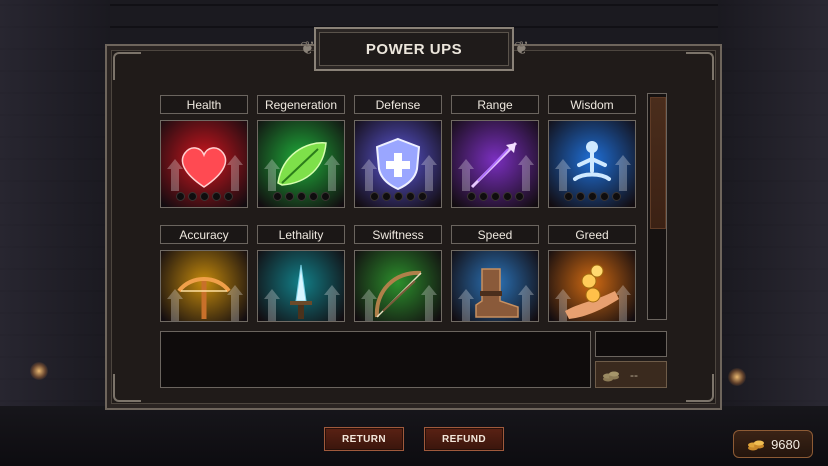 The height and width of the screenshot is (466, 828). What do you see at coordinates (398, 286) in the screenshot?
I see `bow-icon` at bounding box center [398, 286].